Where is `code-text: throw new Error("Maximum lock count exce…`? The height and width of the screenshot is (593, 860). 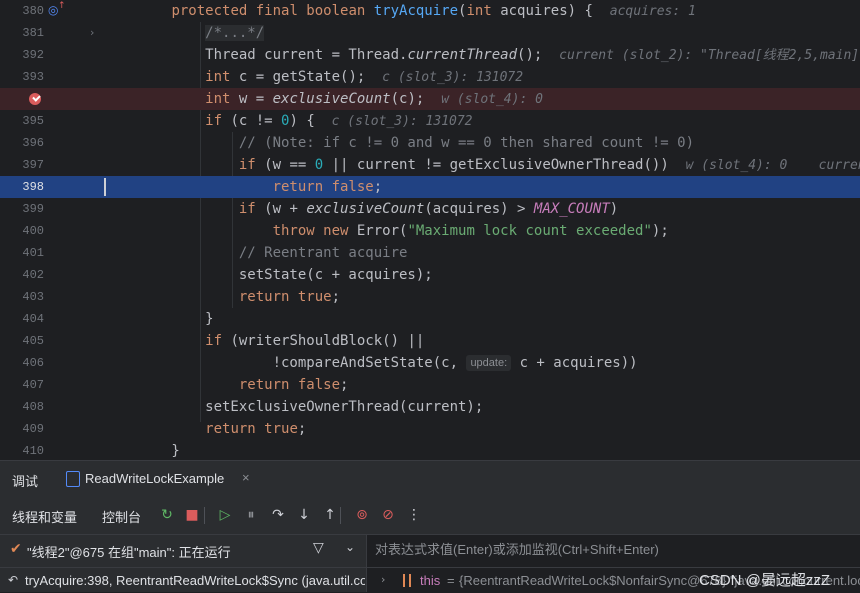 code-text: throw new Error("Maximum lock count exce… is located at coordinates (386, 231).